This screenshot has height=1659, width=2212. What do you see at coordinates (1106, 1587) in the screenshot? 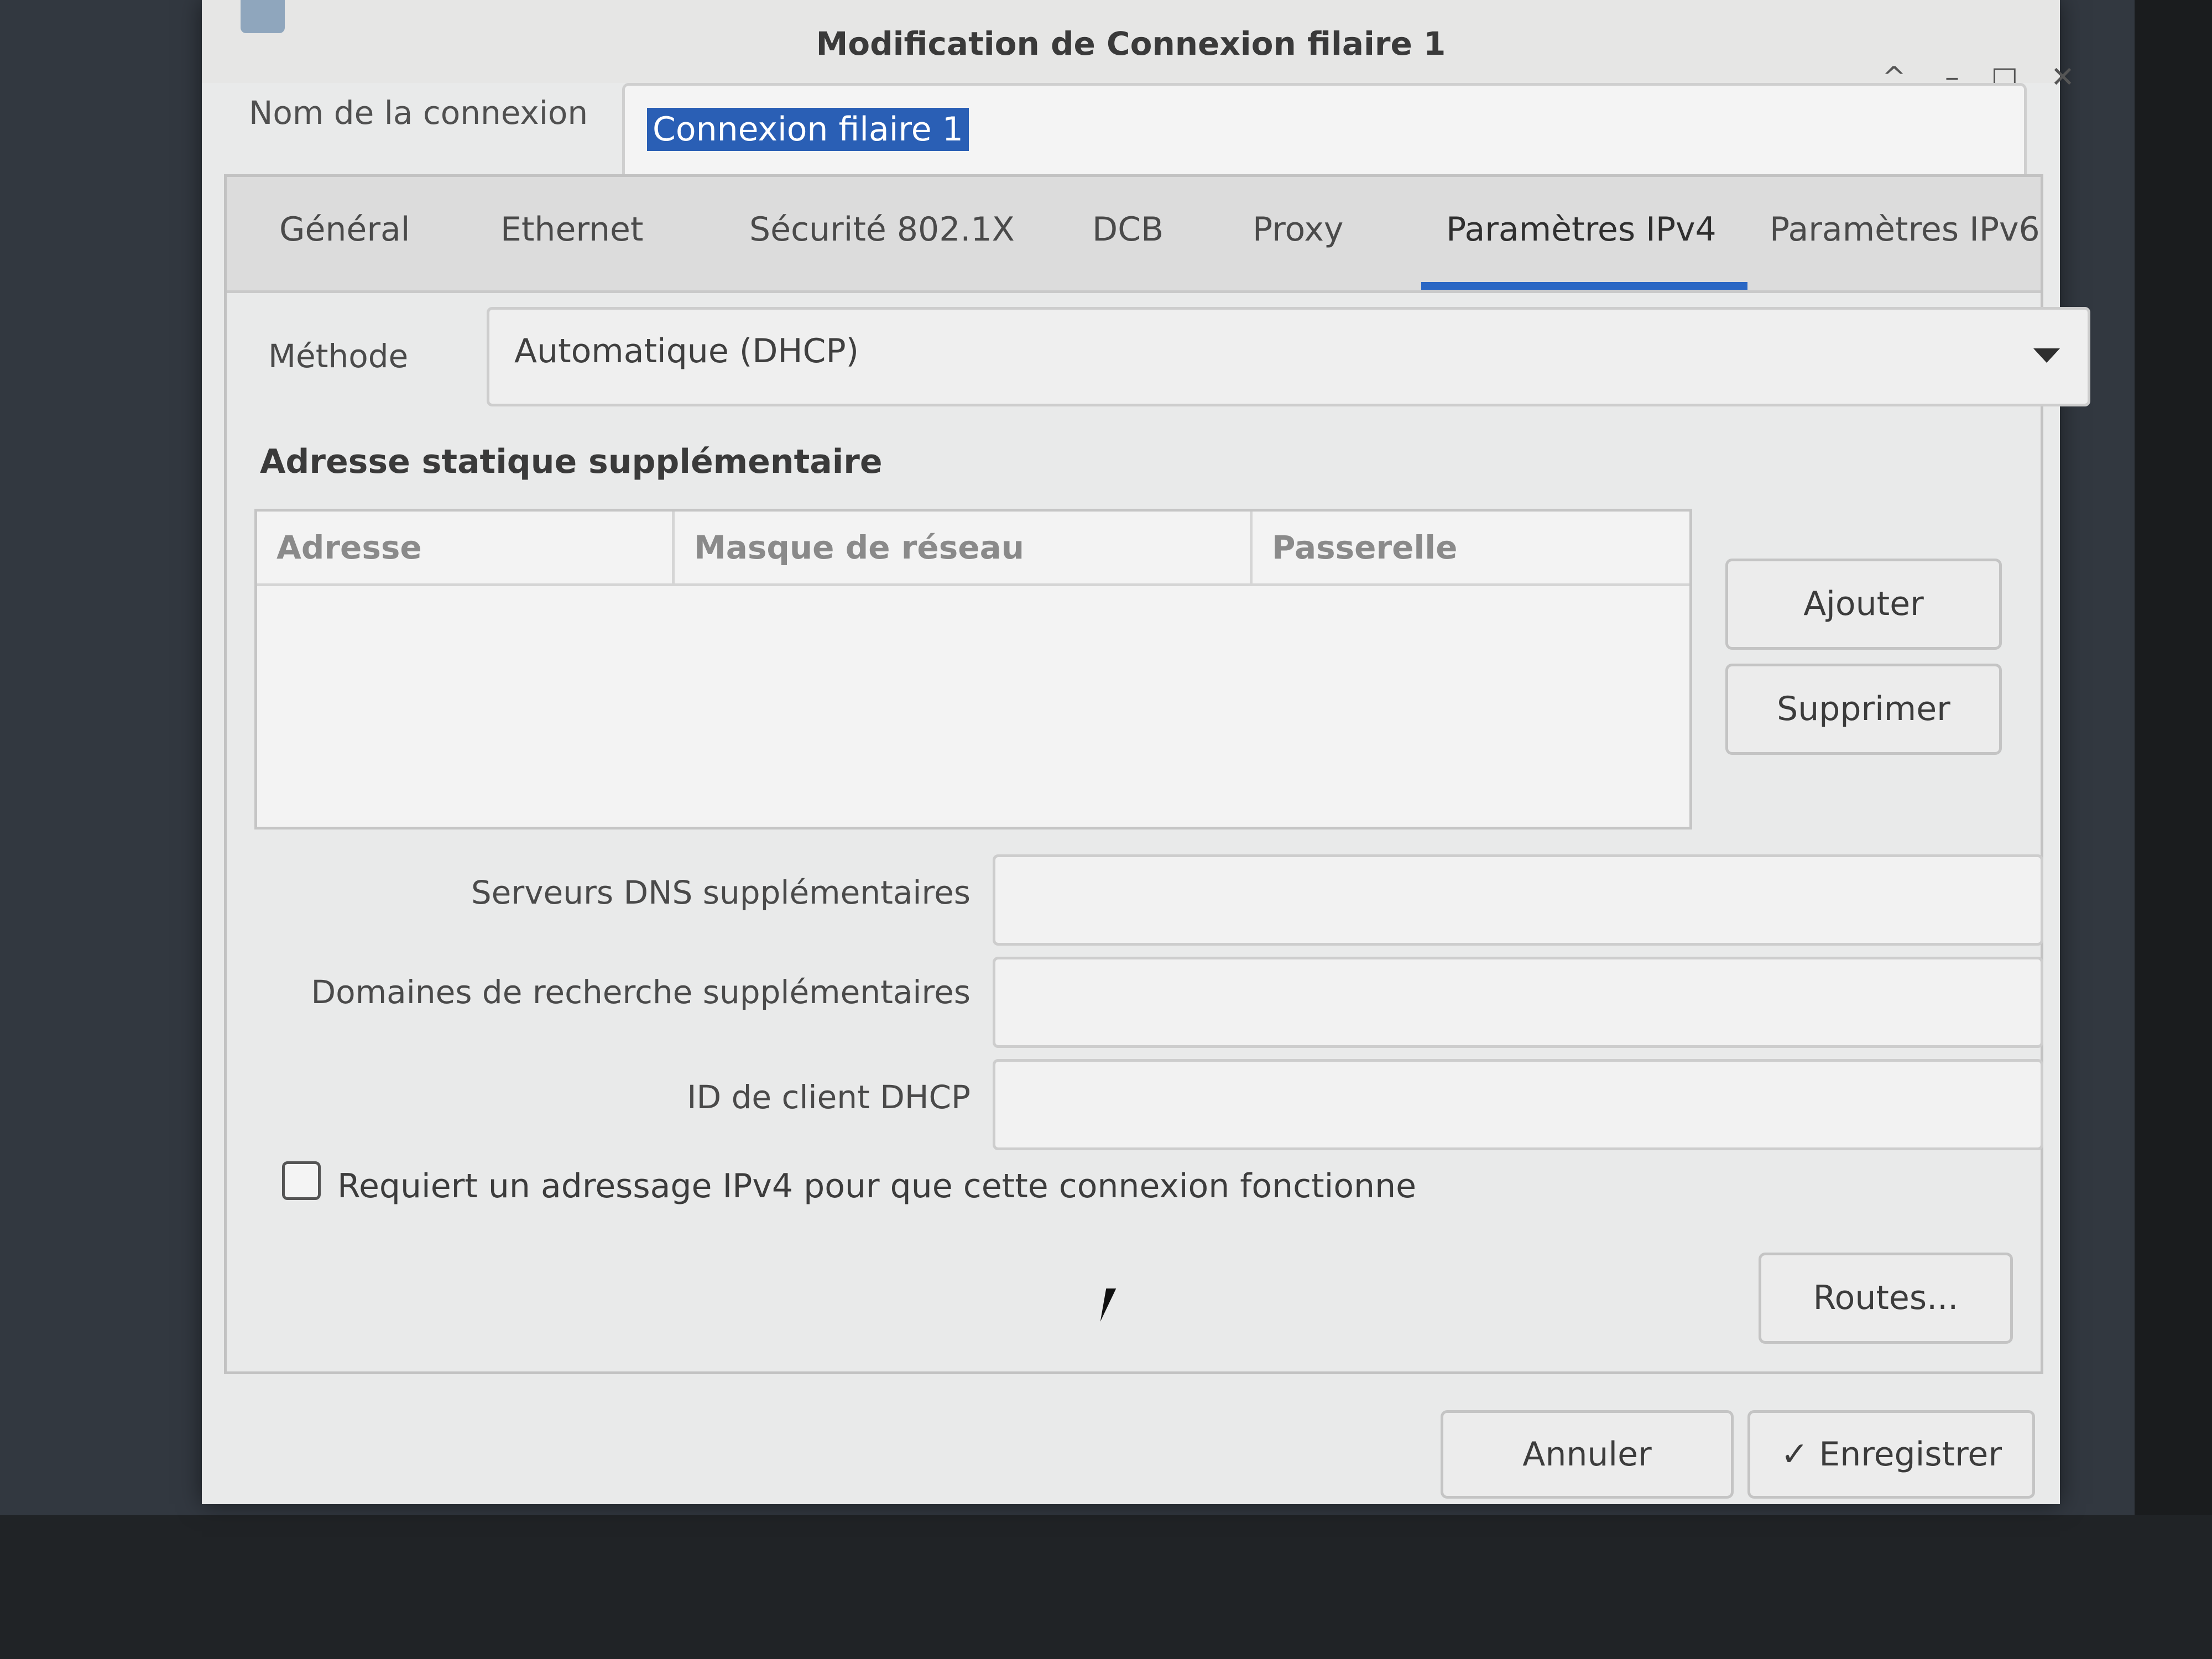
I see `desktop-background-bottom` at bounding box center [1106, 1587].